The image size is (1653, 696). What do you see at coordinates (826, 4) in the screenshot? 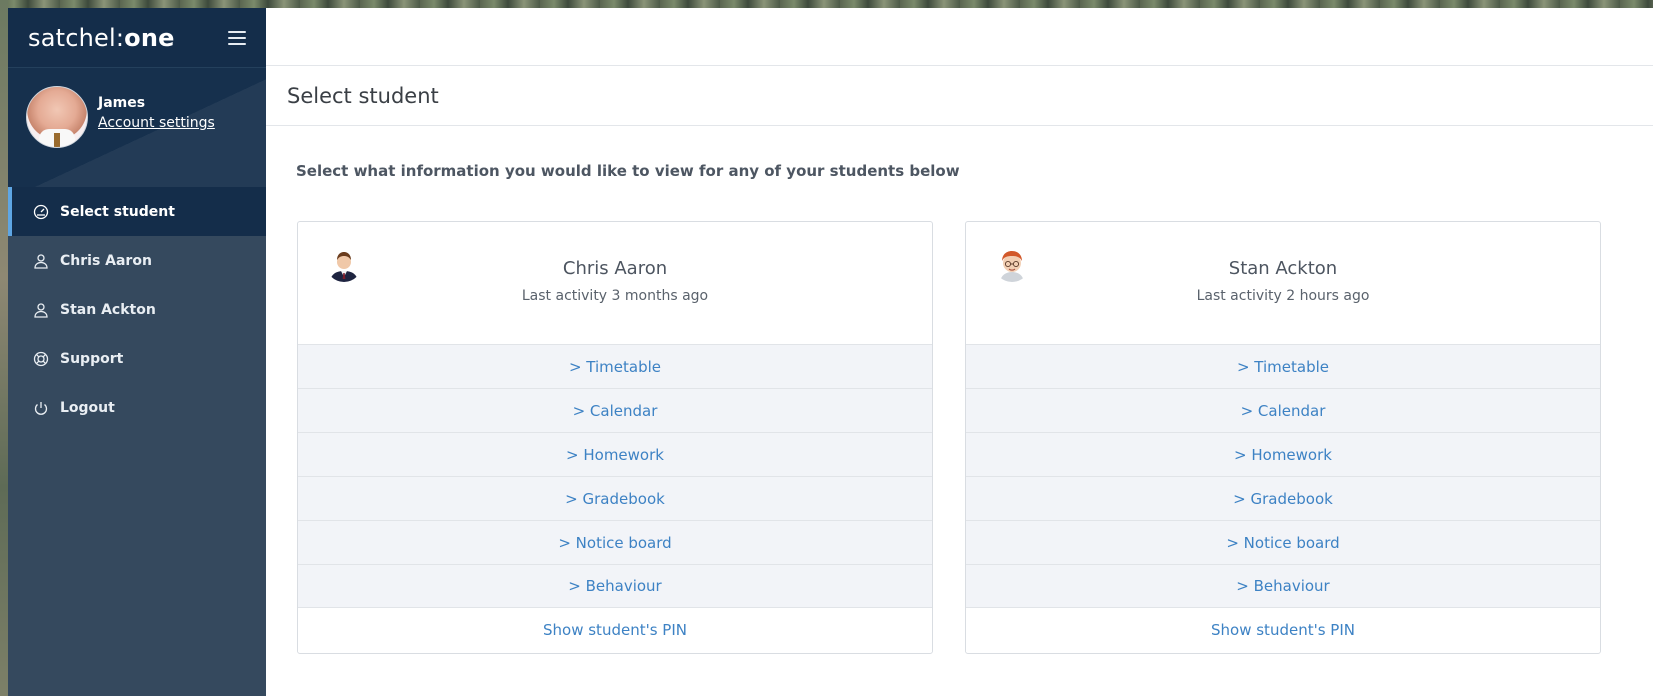
I see `desktop-background-top` at bounding box center [826, 4].